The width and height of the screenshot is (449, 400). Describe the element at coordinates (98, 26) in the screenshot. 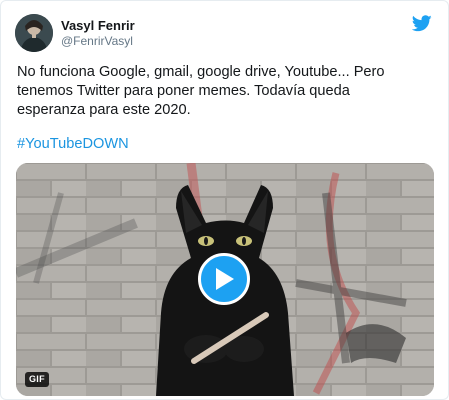

I see `display-name: Vasyl Fenrir` at that location.